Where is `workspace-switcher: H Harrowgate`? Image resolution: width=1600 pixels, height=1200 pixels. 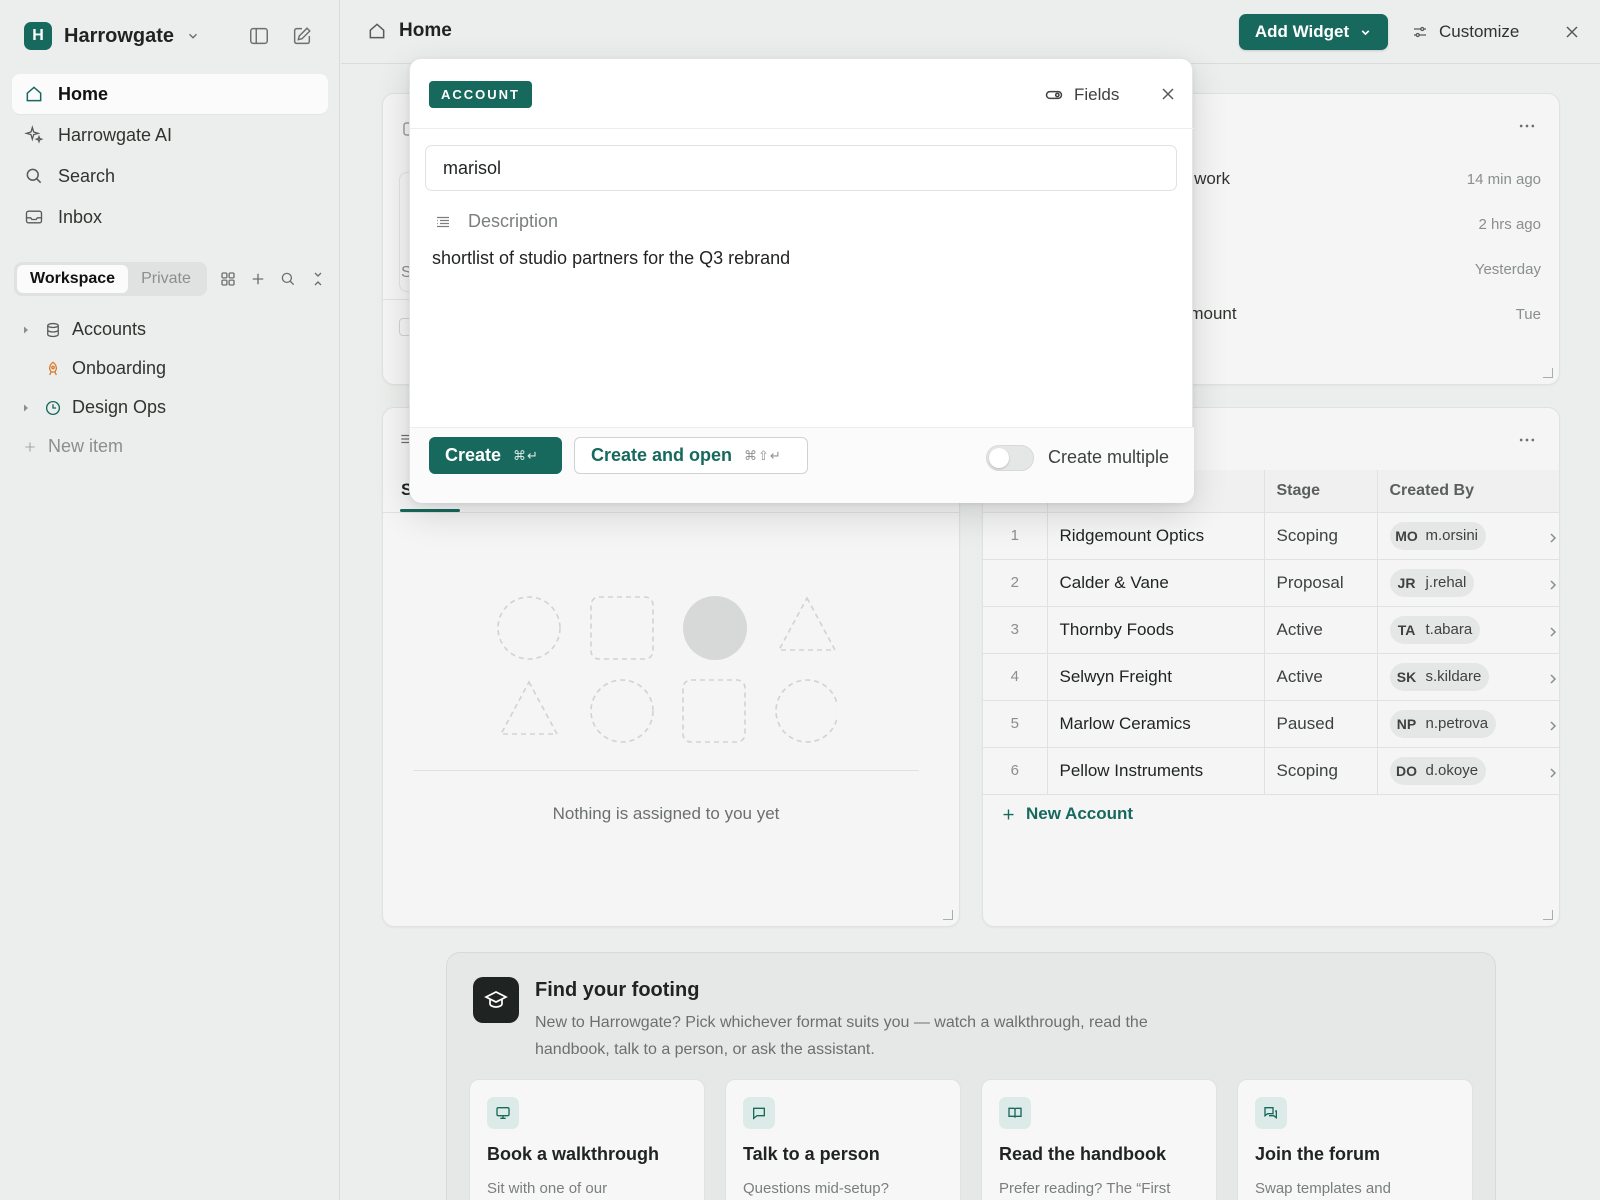 workspace-switcher: H Harrowgate is located at coordinates (112, 36).